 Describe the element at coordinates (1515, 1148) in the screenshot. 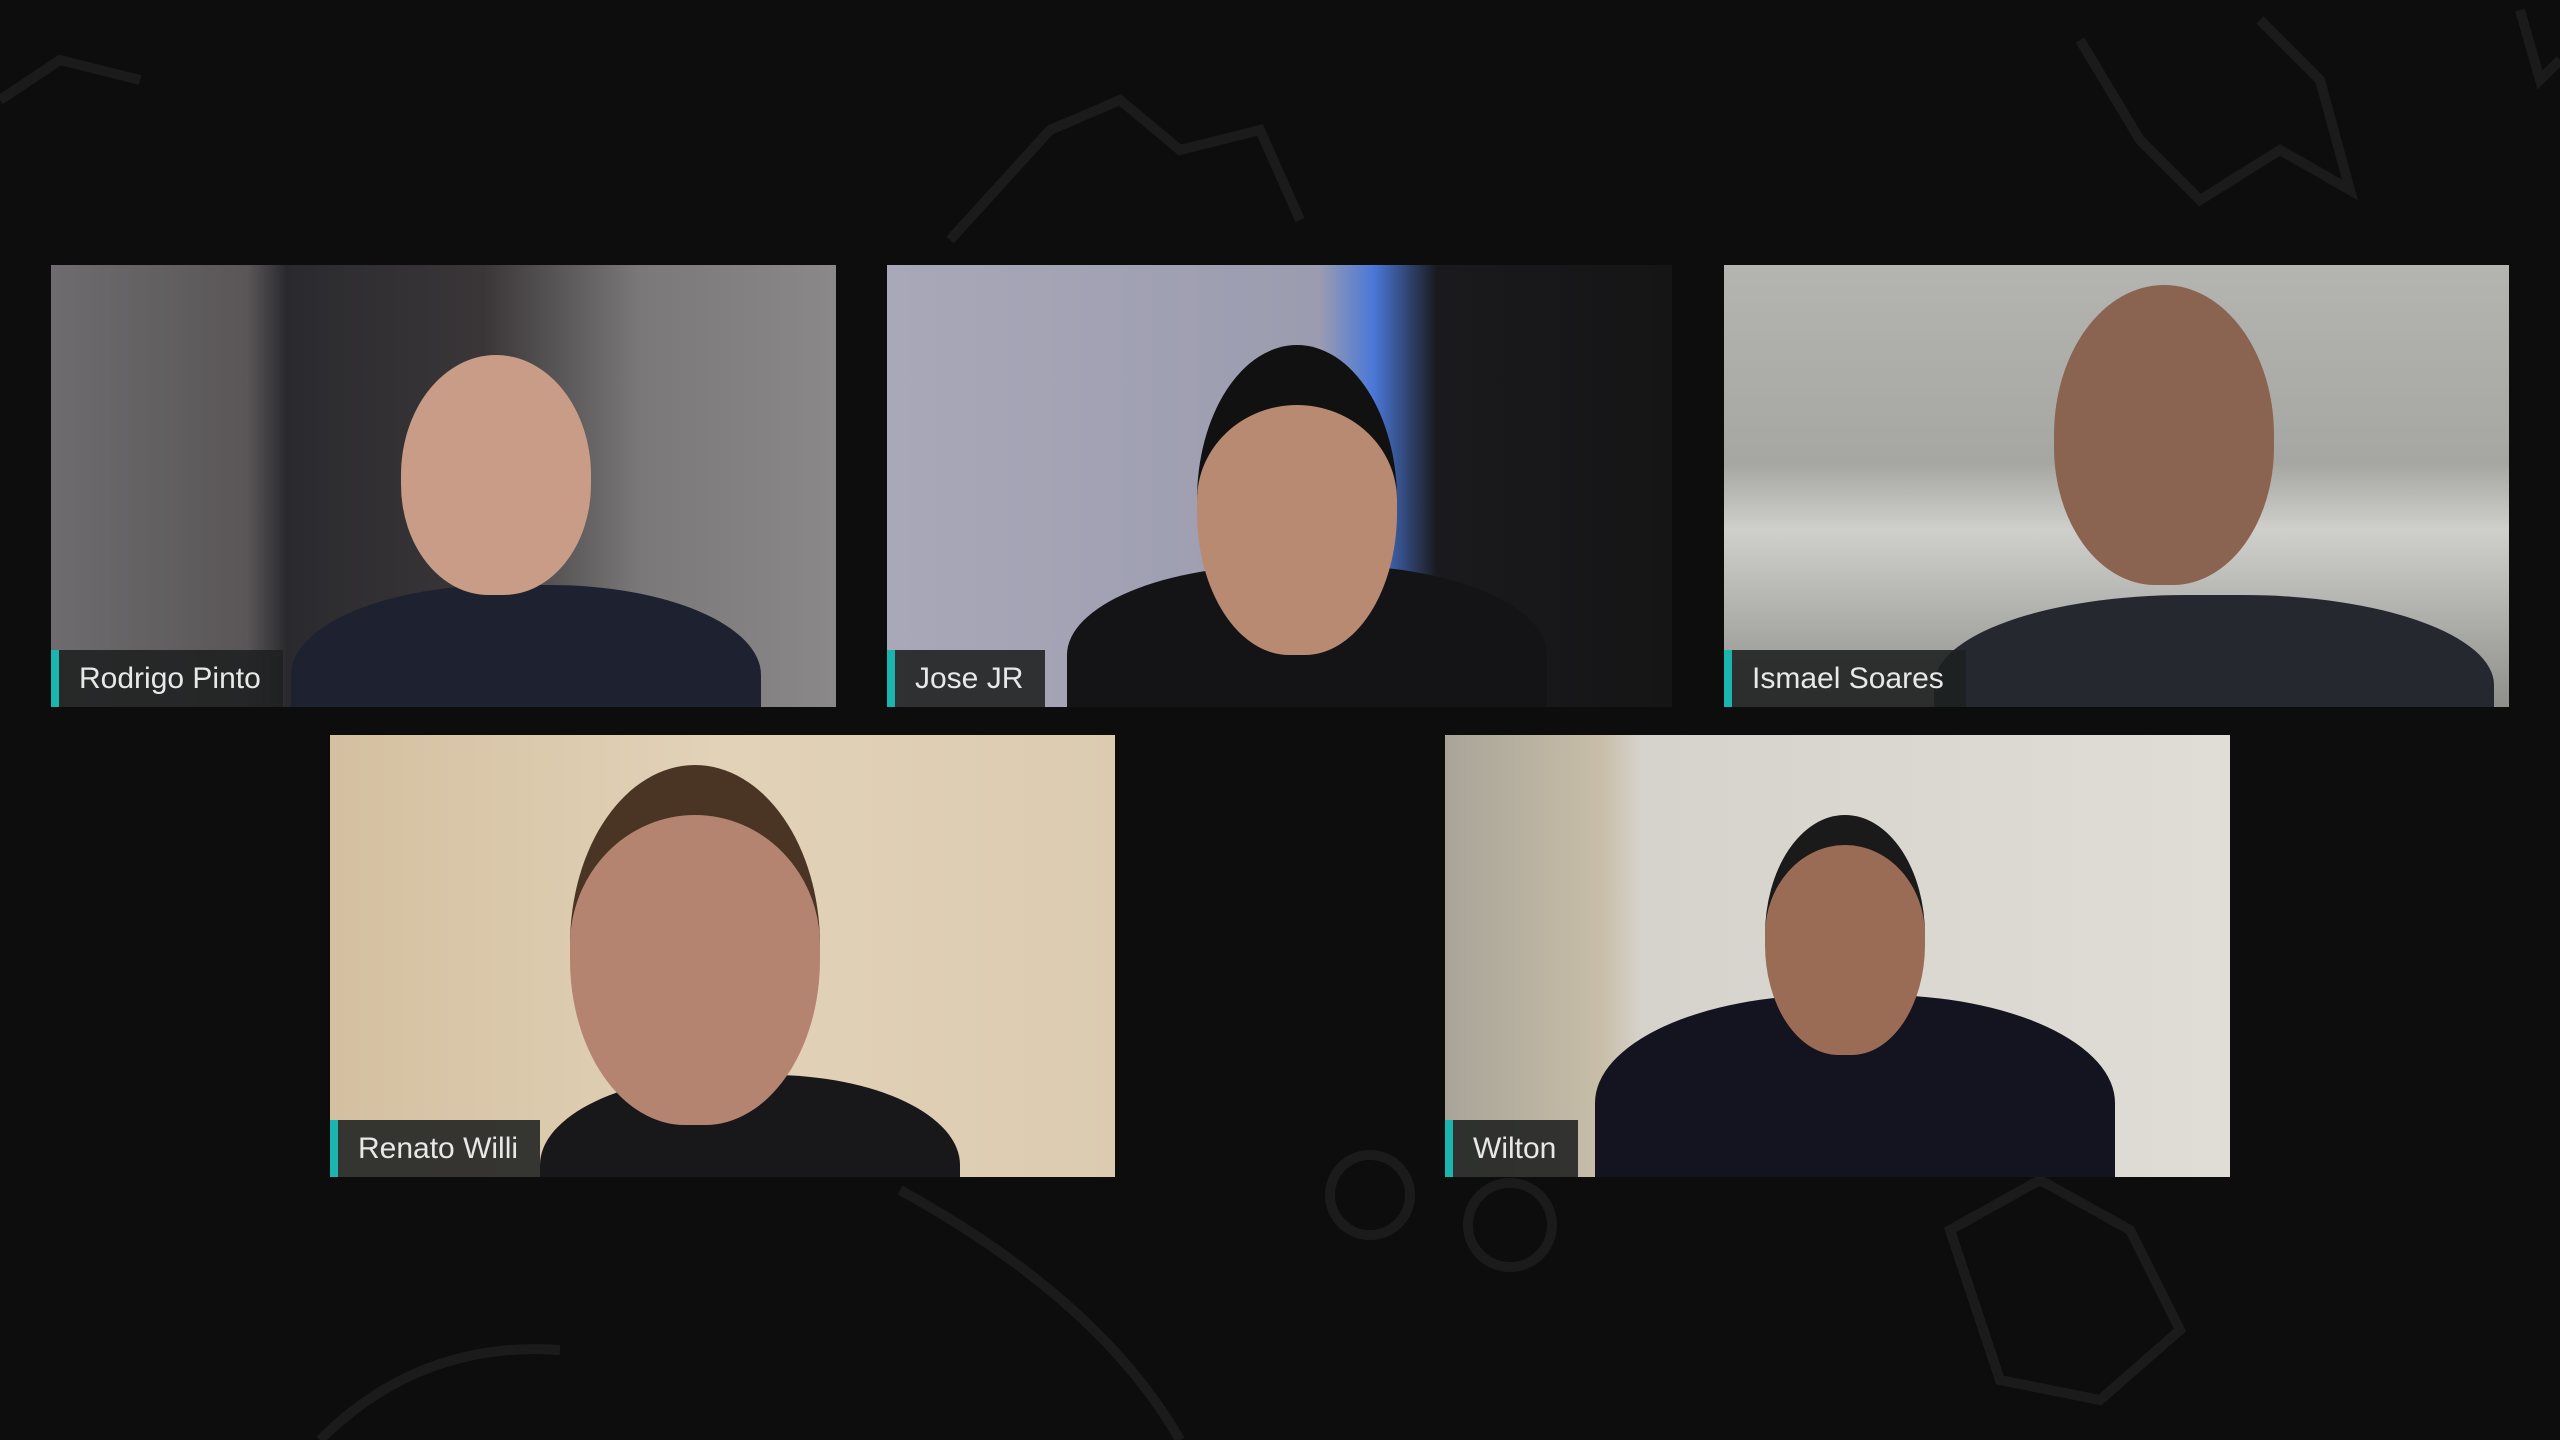

I see `participant-name: Wilton` at that location.